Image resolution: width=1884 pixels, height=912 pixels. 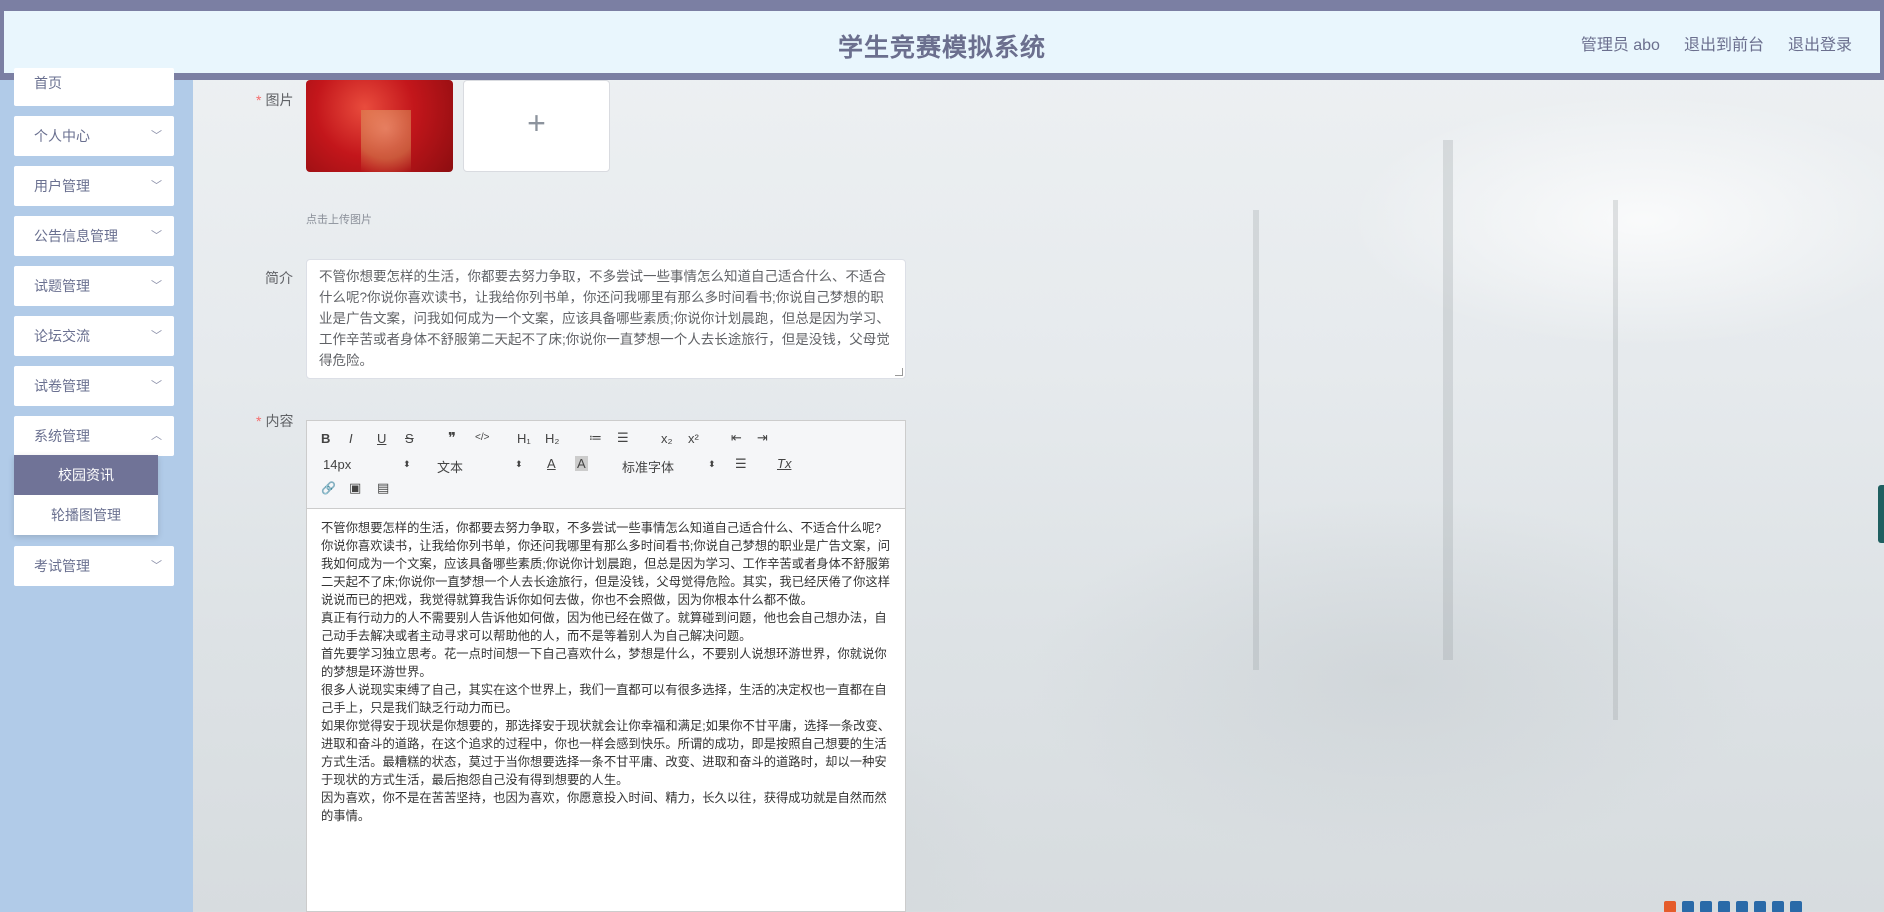 What do you see at coordinates (381, 438) in the screenshot?
I see `underline-button: U` at bounding box center [381, 438].